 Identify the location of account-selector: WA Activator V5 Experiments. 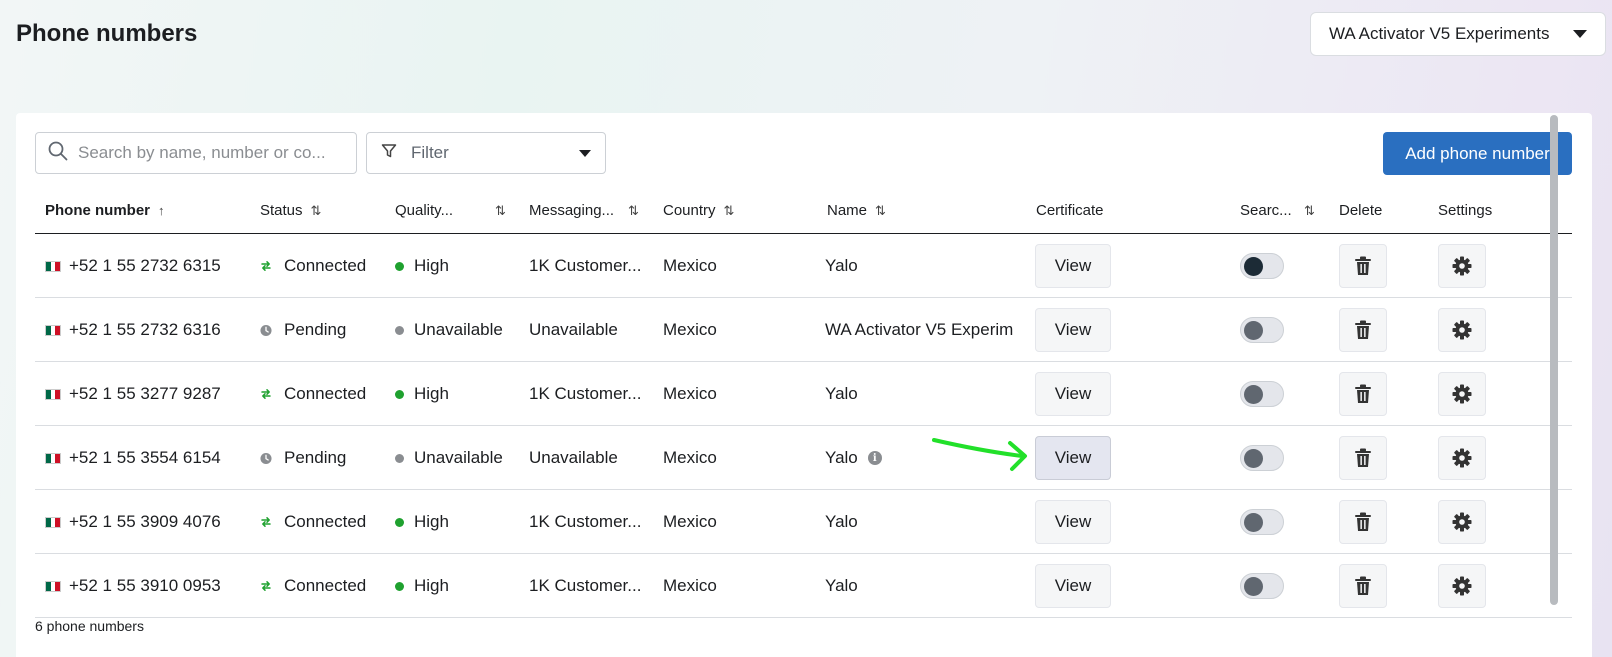
(1458, 34).